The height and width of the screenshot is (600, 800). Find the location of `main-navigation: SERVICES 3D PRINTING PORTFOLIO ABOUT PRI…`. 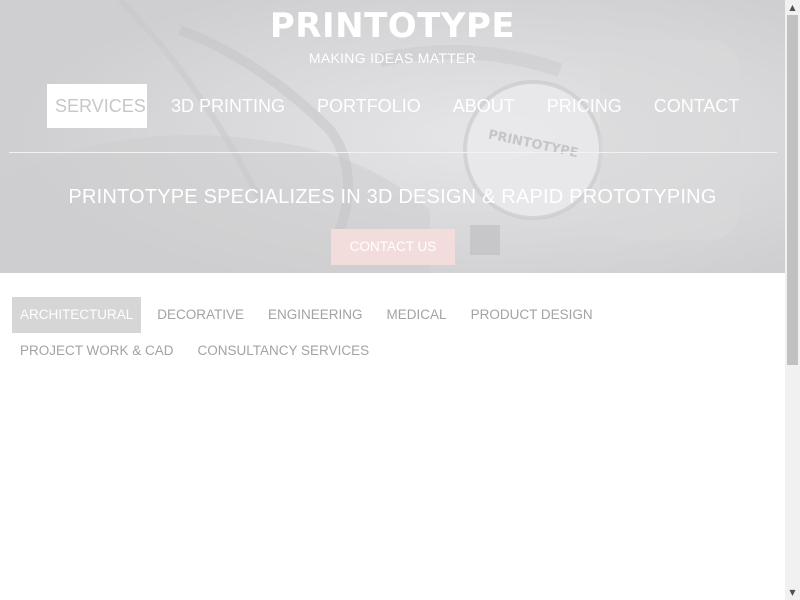

main-navigation: SERVICES 3D PRINTING PORTFOLIO ABOUT PRI… is located at coordinates (405, 106).